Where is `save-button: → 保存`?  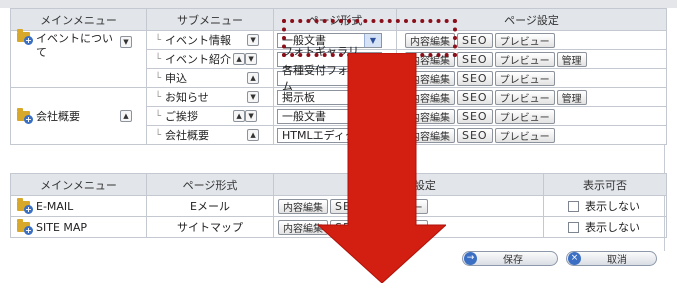
save-button: → 保存 is located at coordinates (510, 258).